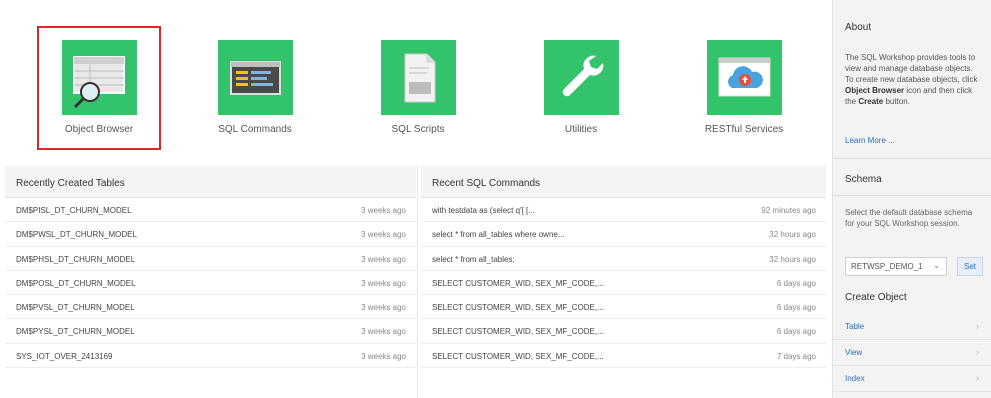 This screenshot has height=398, width=991. I want to click on table-name: DM$PVSL_DT_CHURN_MODEL, so click(75, 308).